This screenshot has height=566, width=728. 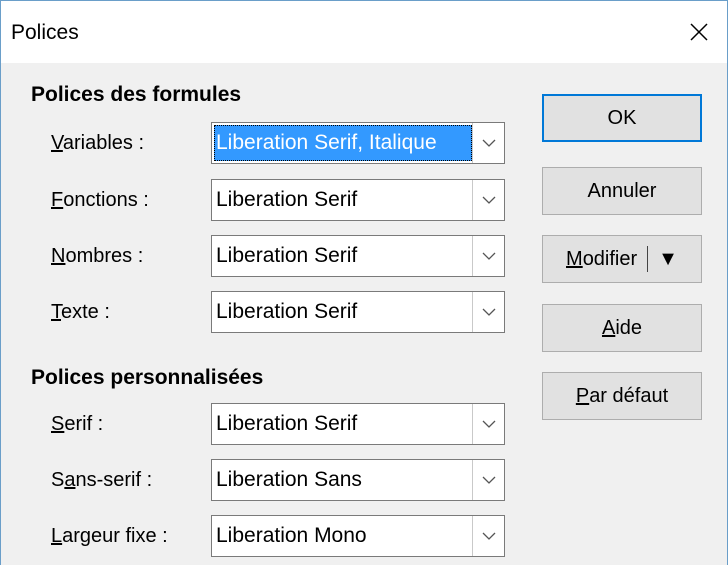 I want to click on ok-button: OK, so click(x=622, y=118).